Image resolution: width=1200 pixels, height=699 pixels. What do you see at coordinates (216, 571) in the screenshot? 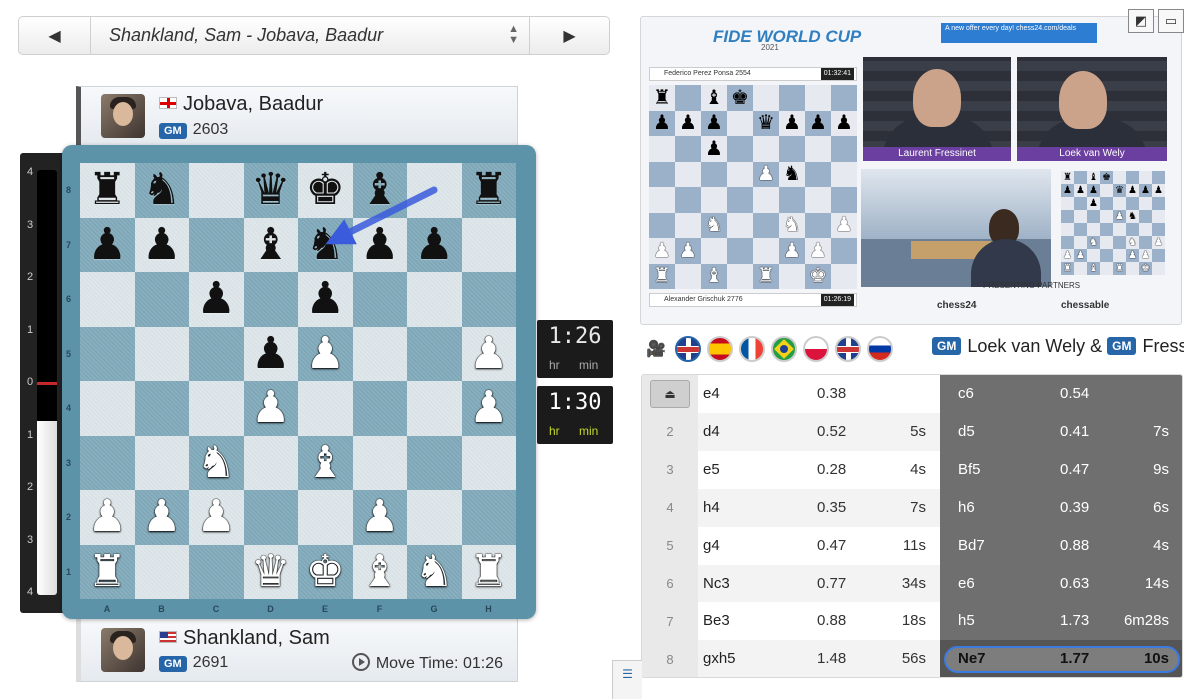
I see `square-c1` at bounding box center [216, 571].